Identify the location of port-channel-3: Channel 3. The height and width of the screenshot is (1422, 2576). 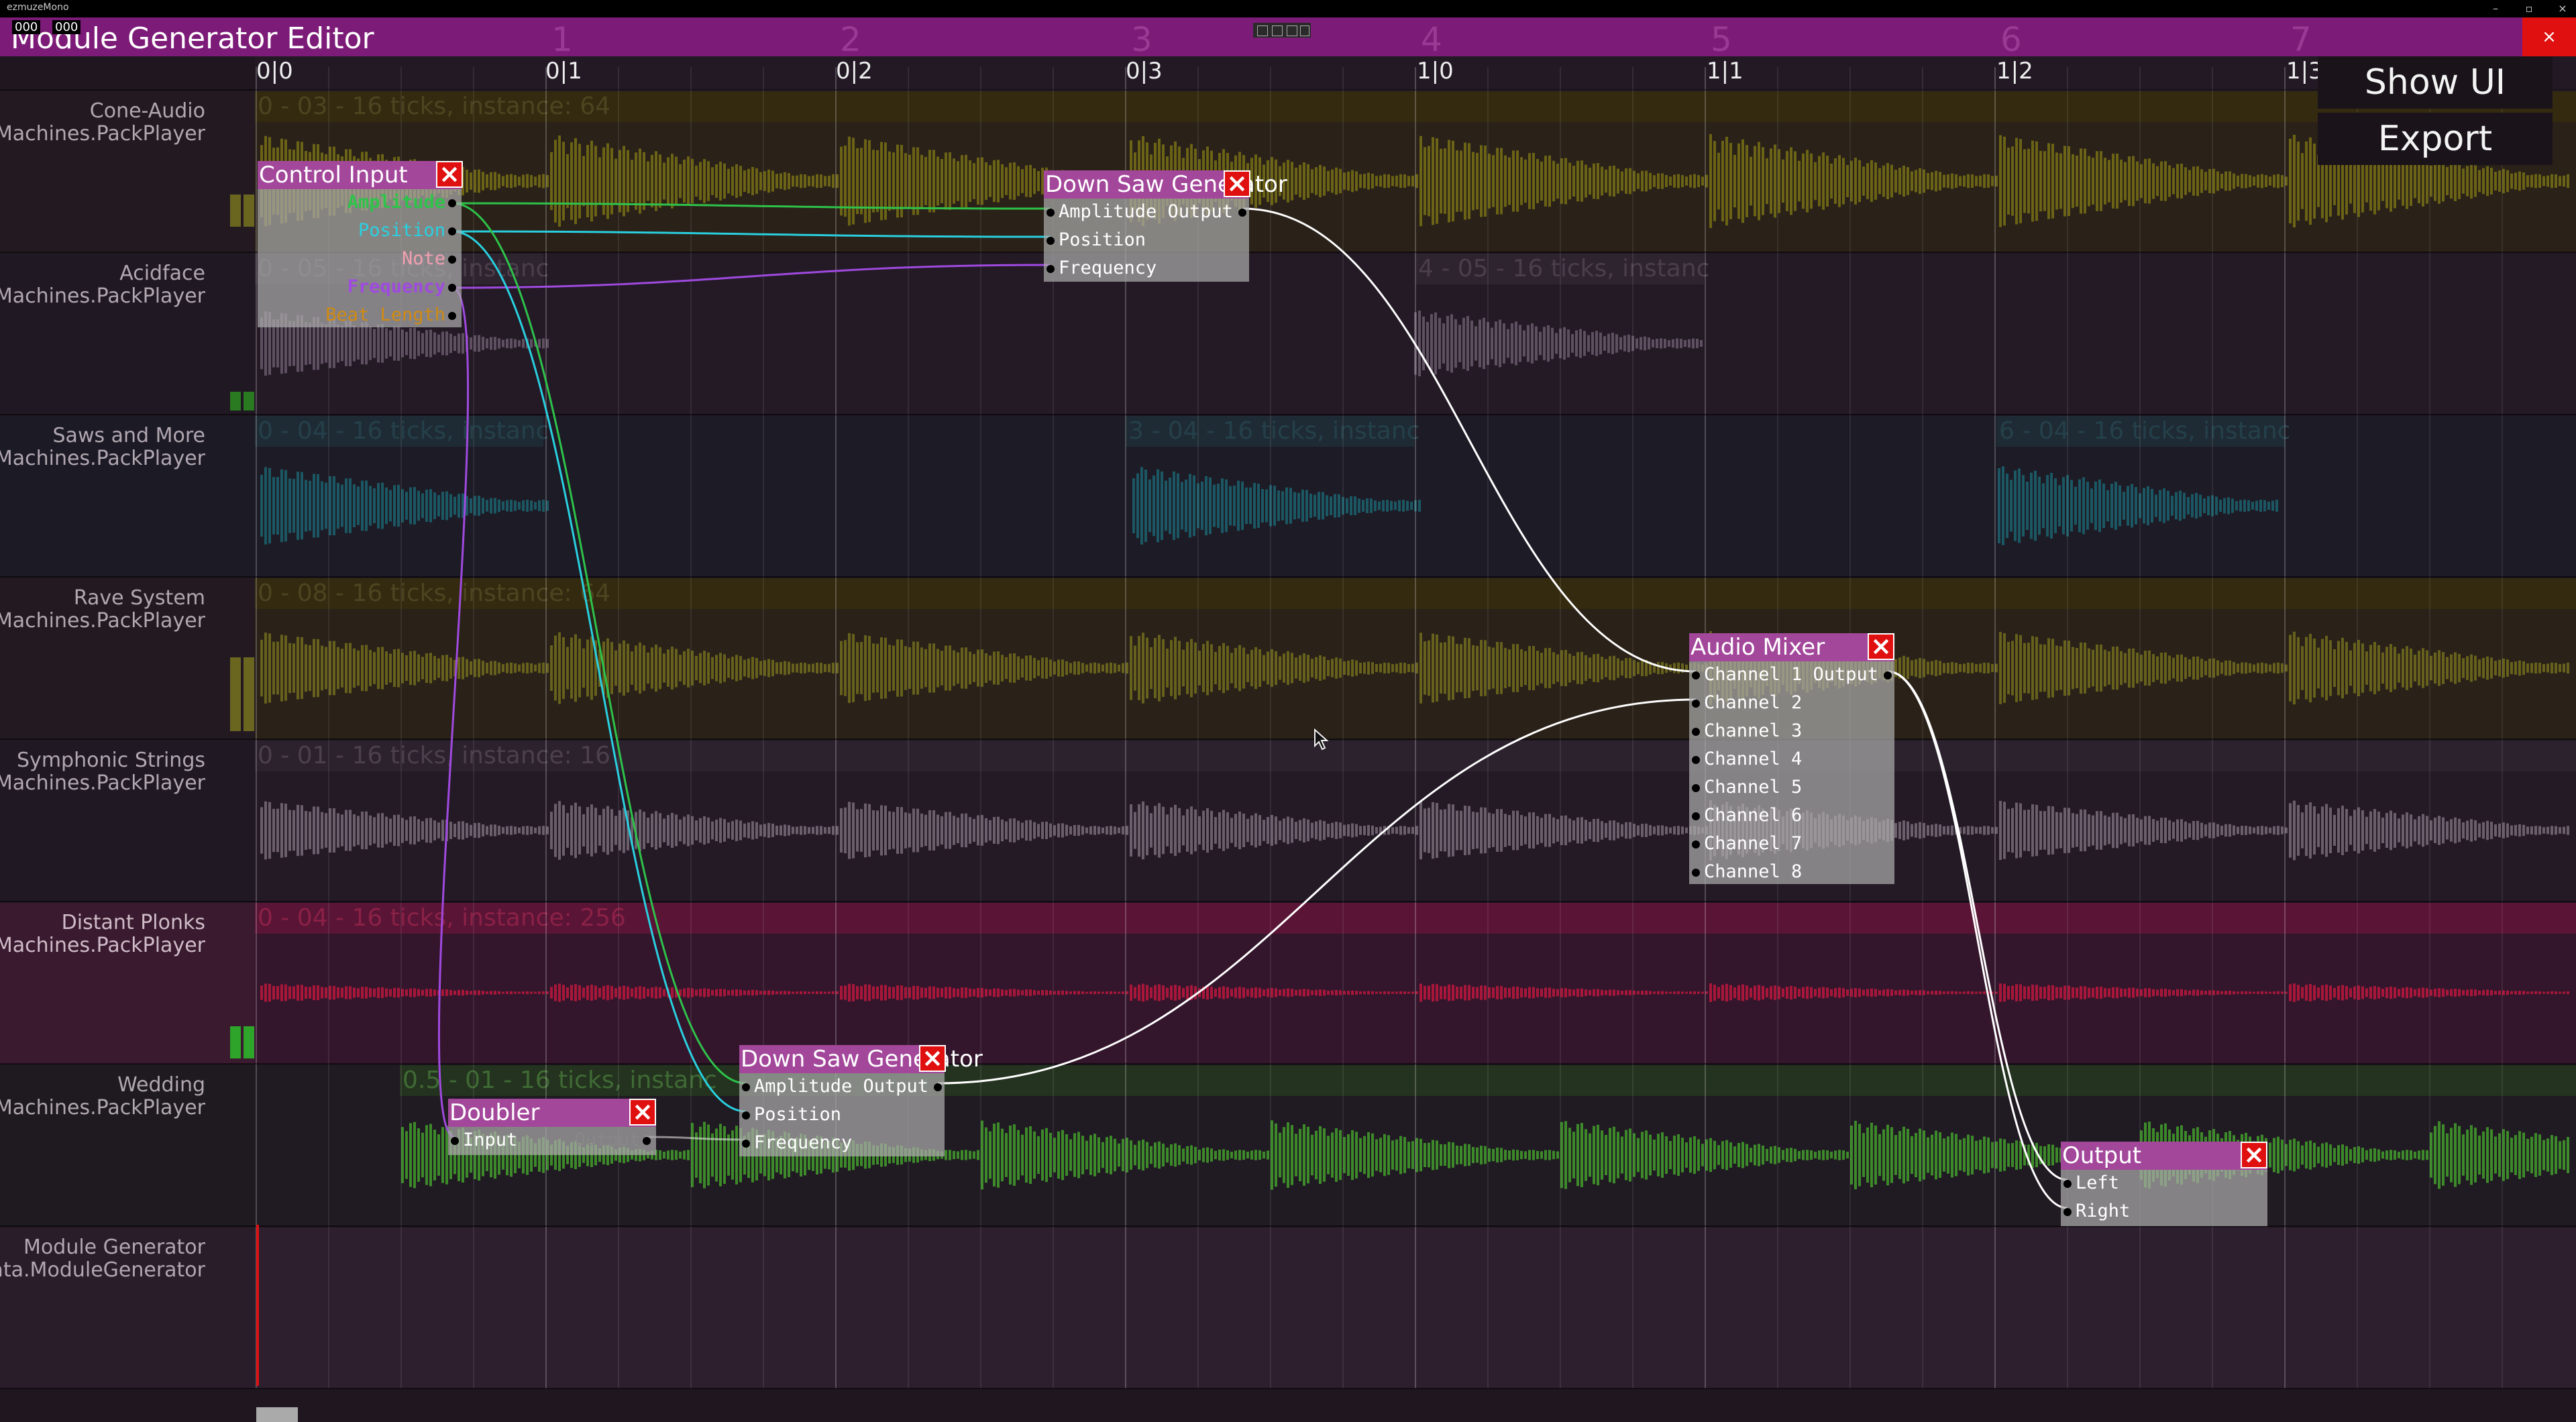
(1753, 730).